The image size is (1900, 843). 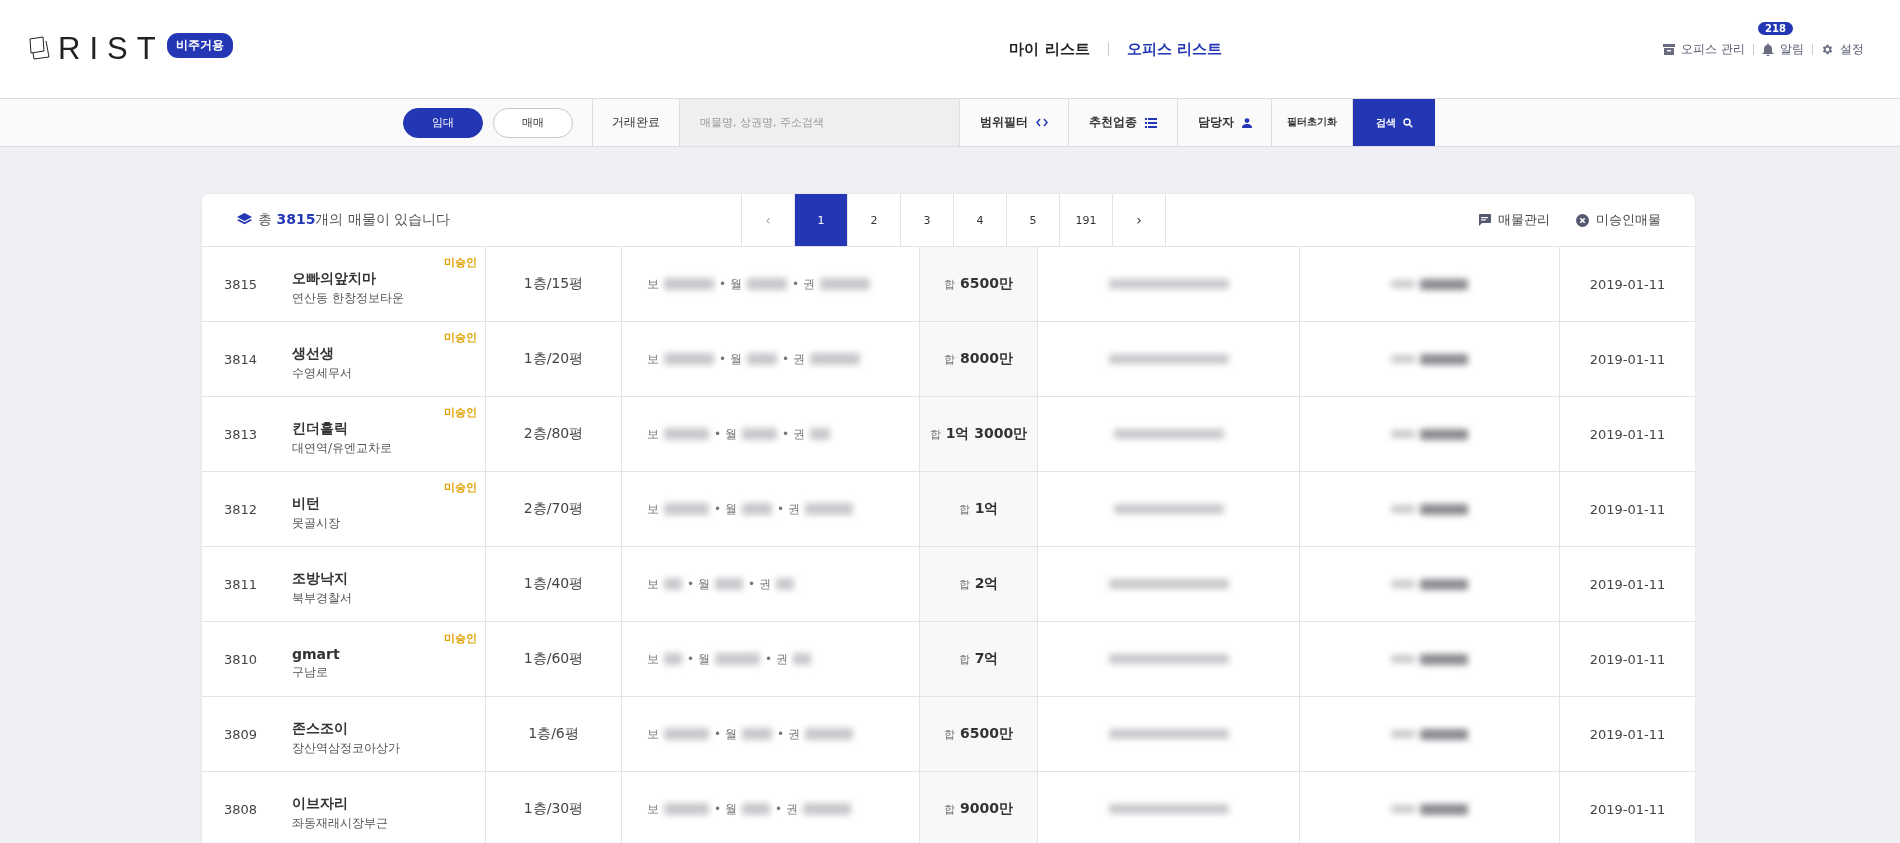 I want to click on header-link: 오피스 관리, so click(x=1713, y=49).